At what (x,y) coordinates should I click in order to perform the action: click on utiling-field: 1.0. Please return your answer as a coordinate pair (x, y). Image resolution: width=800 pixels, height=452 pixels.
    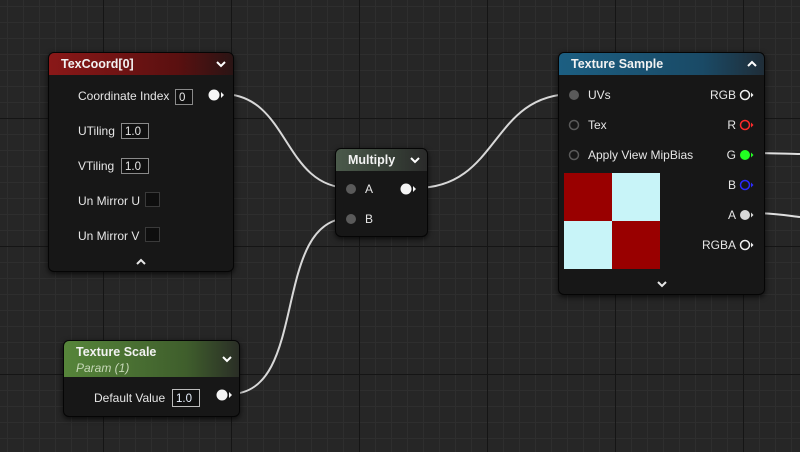
    Looking at the image, I should click on (135, 131).